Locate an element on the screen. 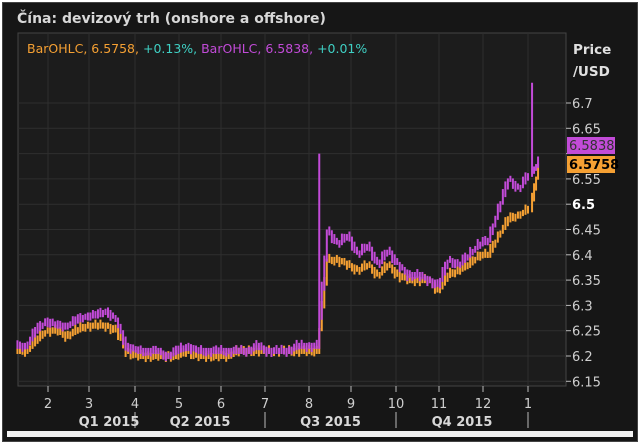 Image resolution: width=640 pixels, height=444 pixels. y-tick-label: 6.4 is located at coordinates (582, 256).